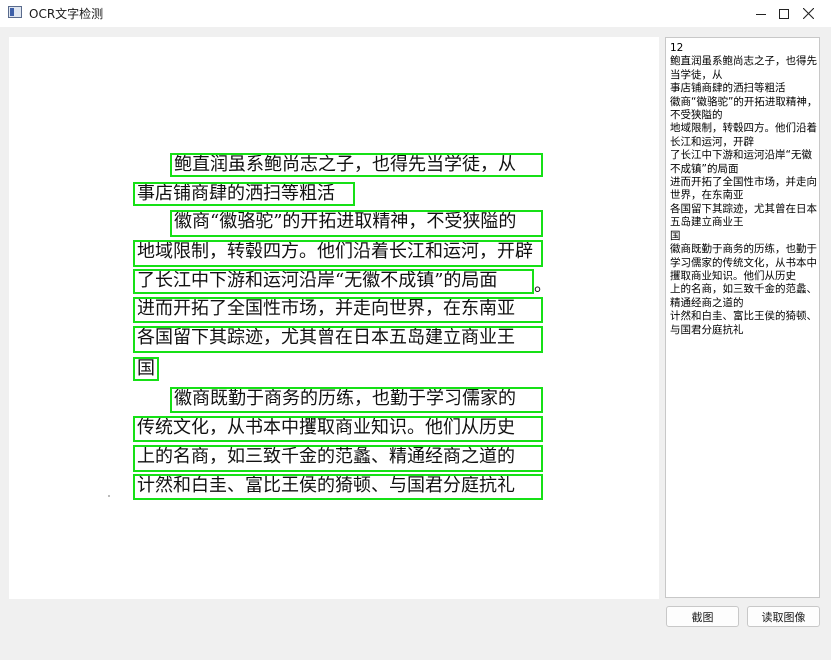 This screenshot has width=831, height=660. Describe the element at coordinates (333, 281) in the screenshot. I see `detected-text-line: 了长江中下游和运河沿岸“无徽不成镇”的局面` at that location.